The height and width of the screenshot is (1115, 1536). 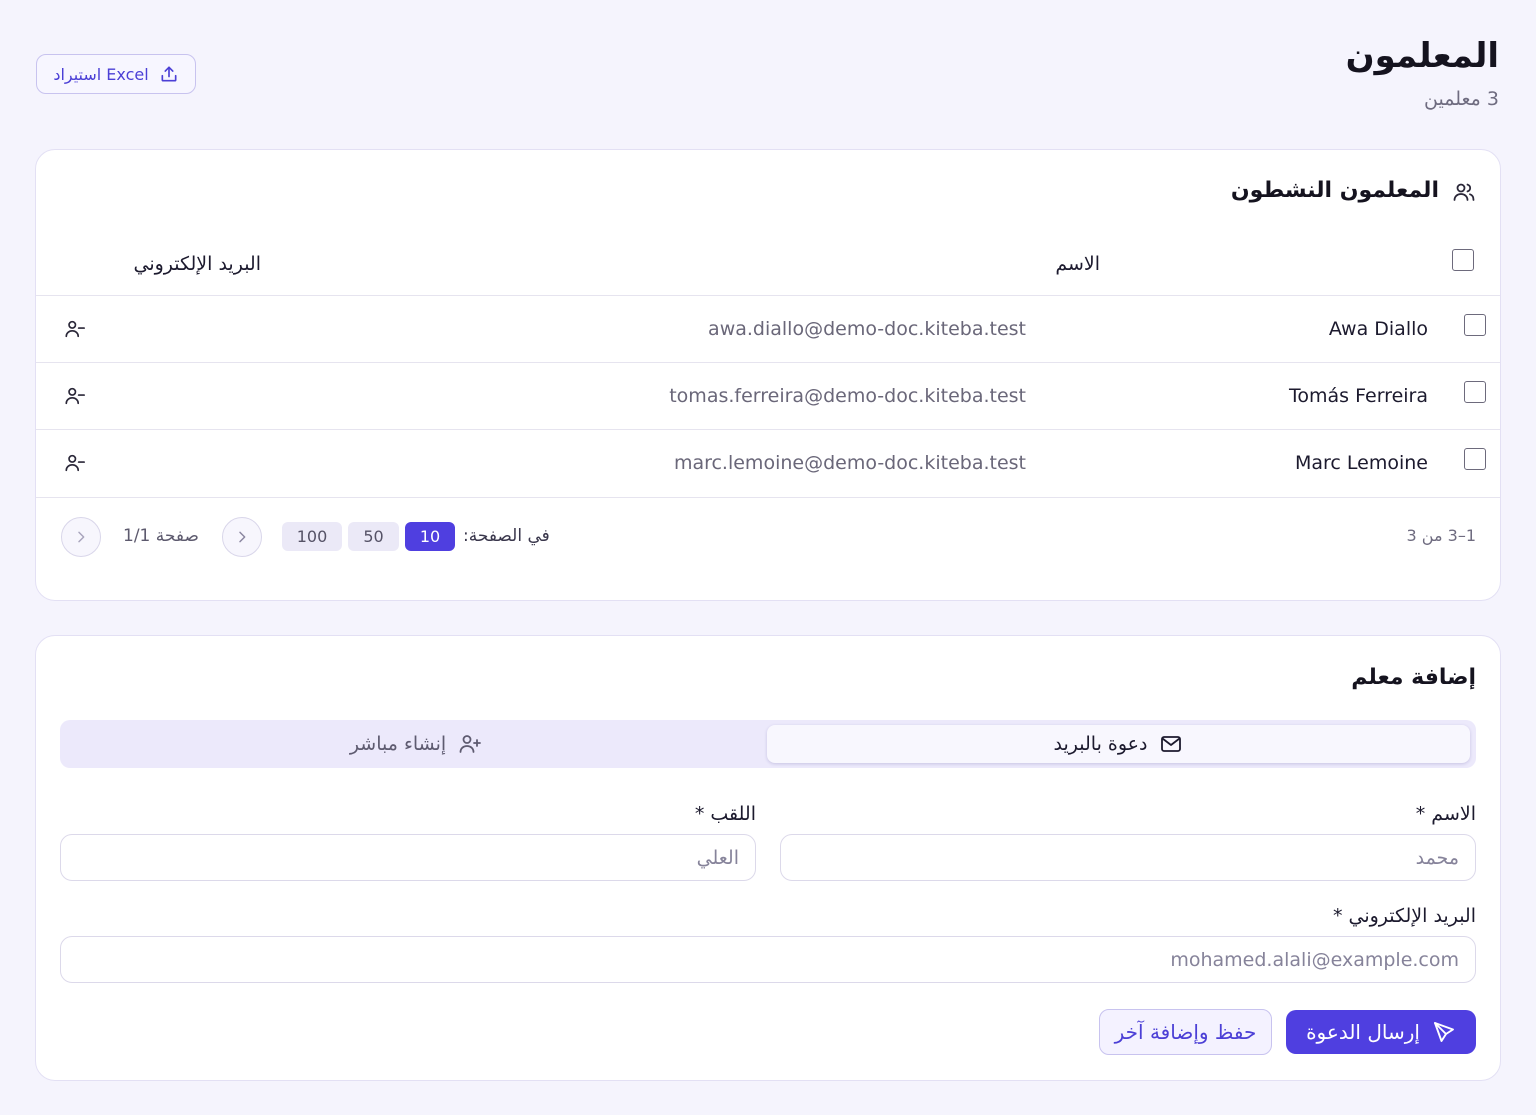 What do you see at coordinates (1422, 56) in the screenshot?
I see `page-title: المعلمون` at bounding box center [1422, 56].